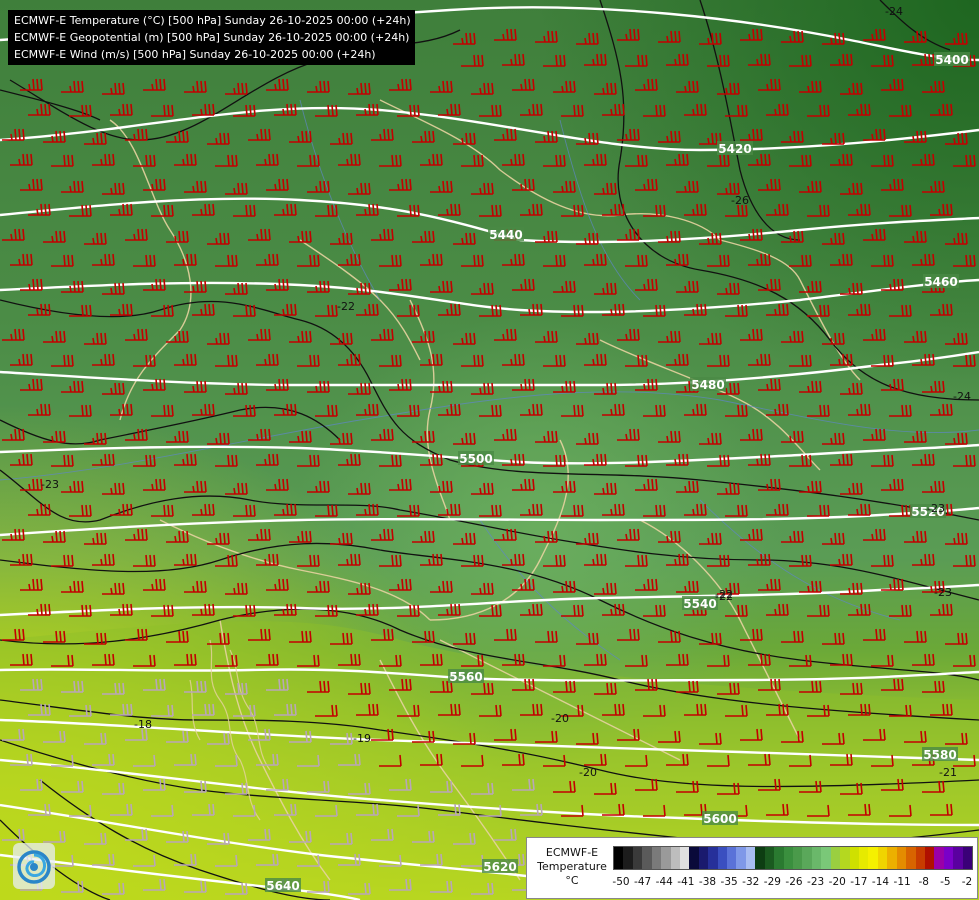 This screenshot has width=979, height=900. What do you see at coordinates (499, 867) in the screenshot?
I see `geopotential-label: 5620` at bounding box center [499, 867].